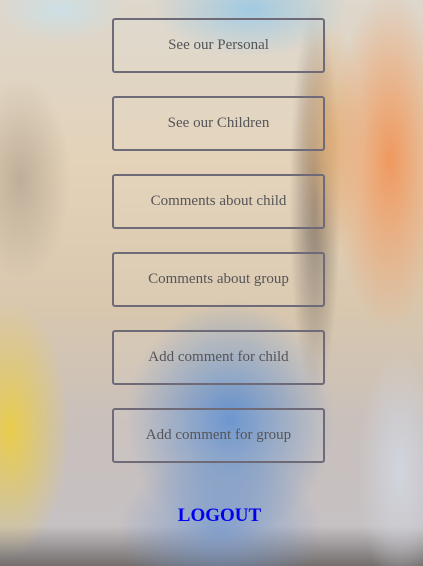 The width and height of the screenshot is (423, 566). What do you see at coordinates (218, 435) in the screenshot?
I see `add-comment-for-group-button: Add comment for group` at bounding box center [218, 435].